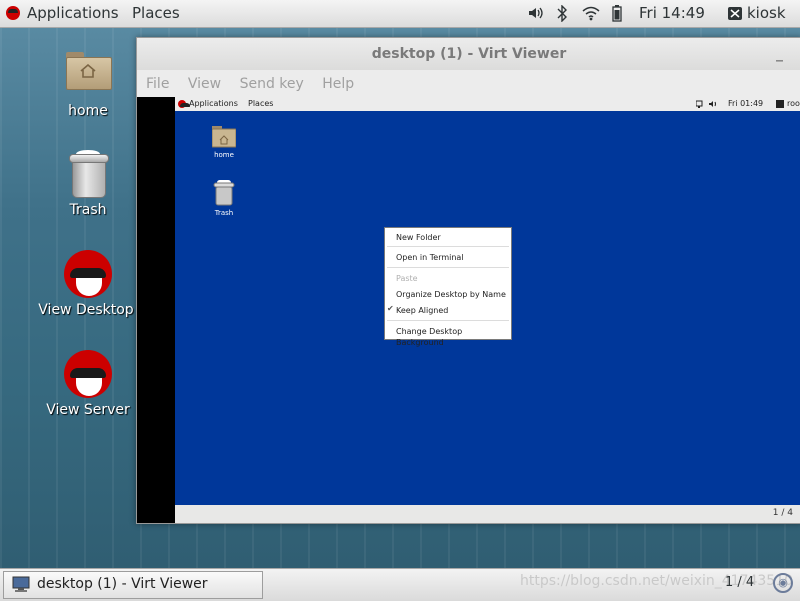 This screenshot has height=601, width=800. What do you see at coordinates (793, 103) in the screenshot?
I see `guest-user-menu: roo` at bounding box center [793, 103].